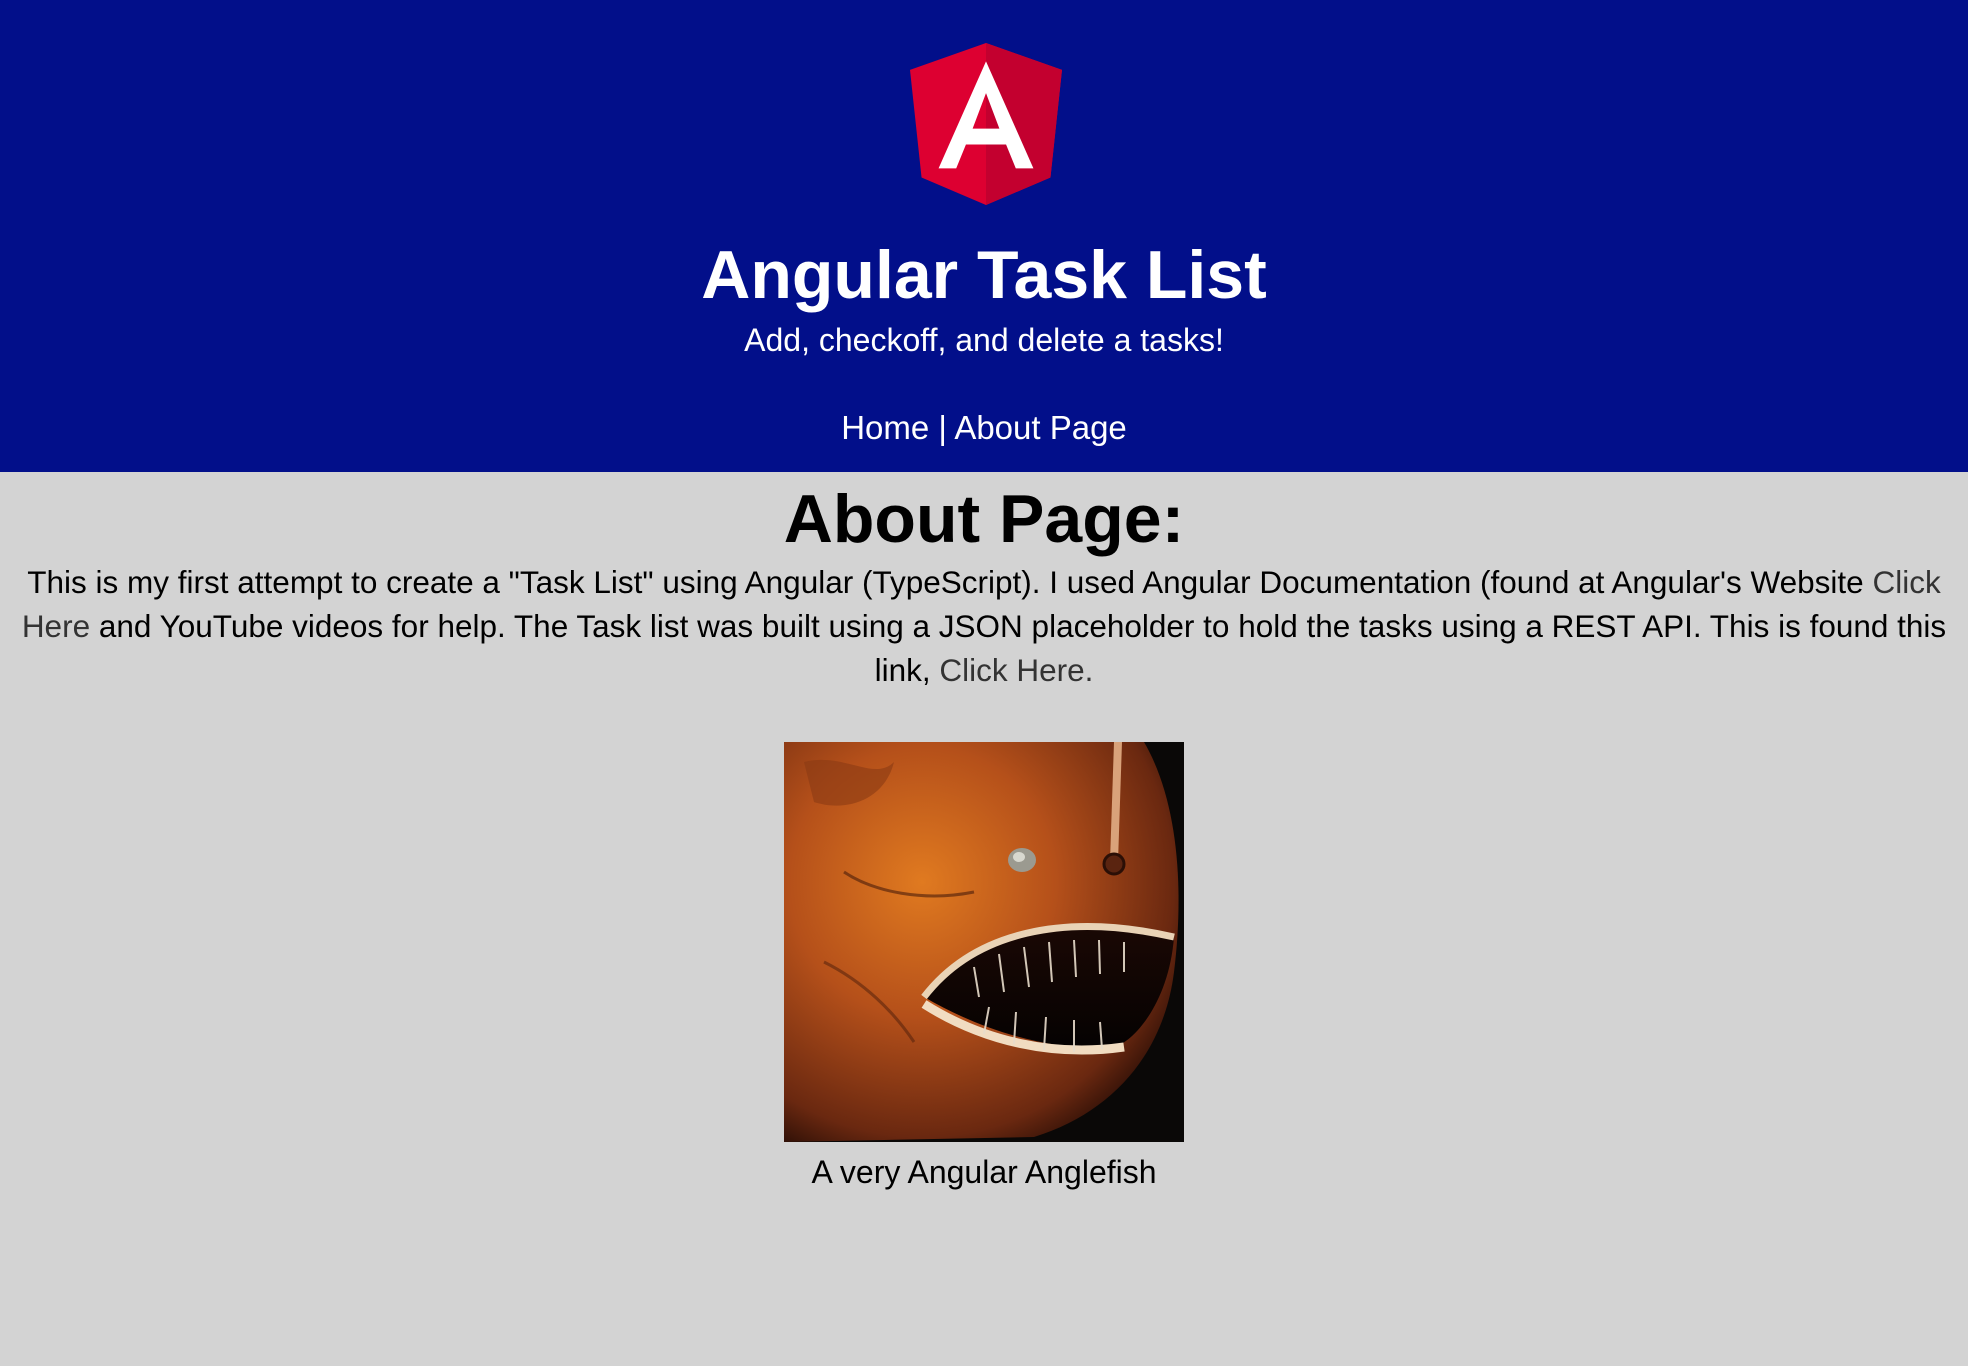 Image resolution: width=1968 pixels, height=1366 pixels. What do you see at coordinates (885, 427) in the screenshot?
I see `nav-home-link: Home` at bounding box center [885, 427].